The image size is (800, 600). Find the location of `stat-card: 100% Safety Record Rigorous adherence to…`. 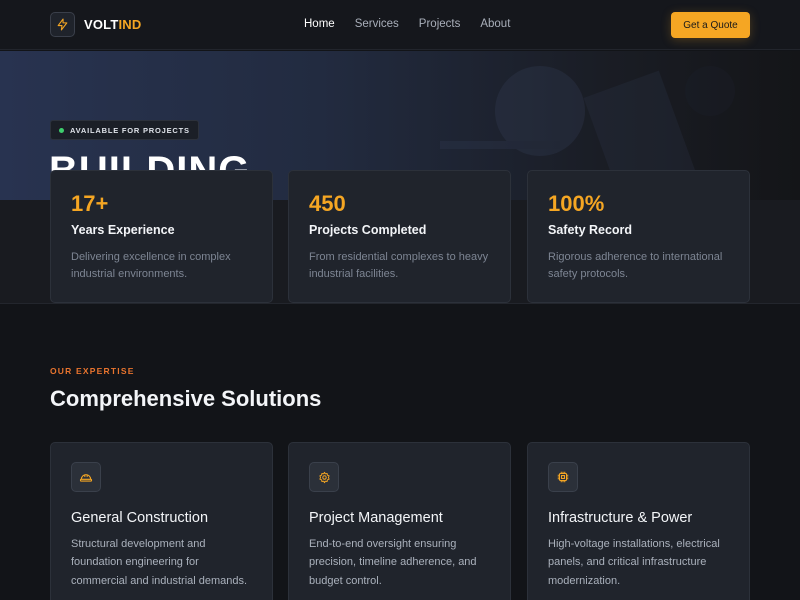

stat-card: 100% Safety Record Rigorous adherence to… is located at coordinates (638, 236).